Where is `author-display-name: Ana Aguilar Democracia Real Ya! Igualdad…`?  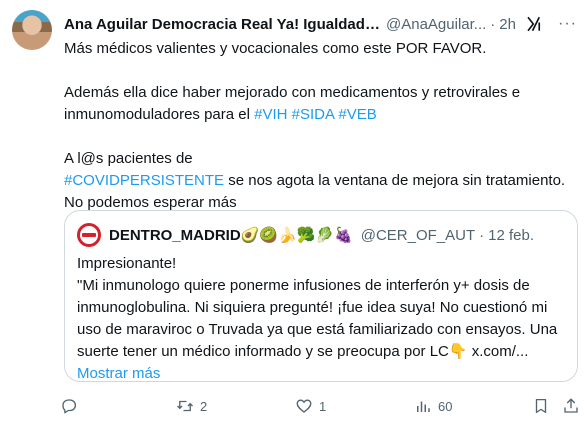 author-display-name: Ana Aguilar Democracia Real Ya! Igualdad… is located at coordinates (222, 24).